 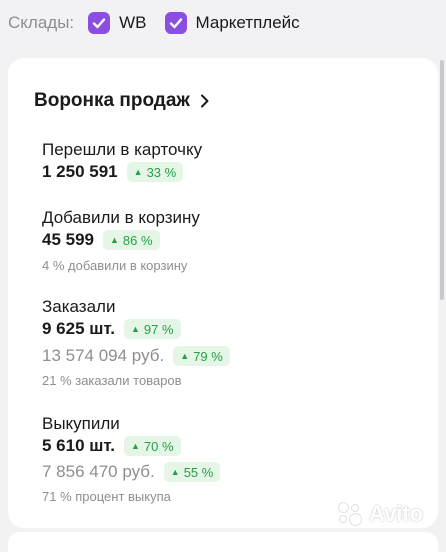 I want to click on next-card-edge, so click(x=223, y=542).